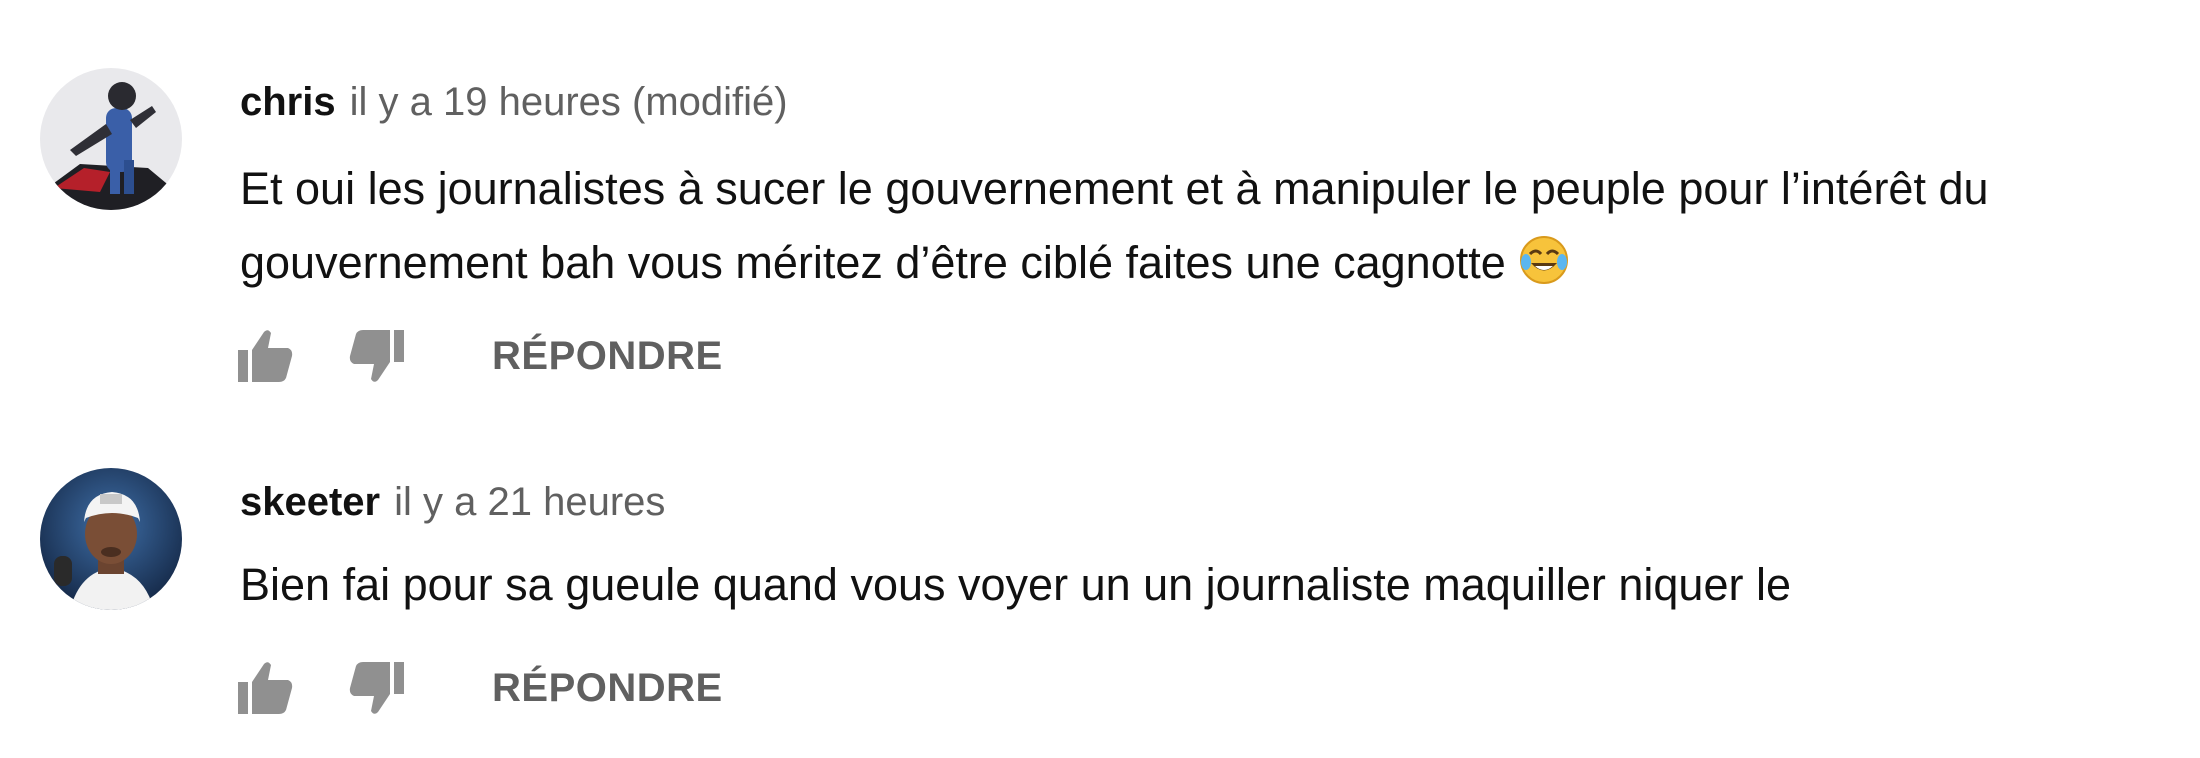 This screenshot has height=758, width=2200. I want to click on comment-header: skeeter il y a 21 heures, so click(452, 506).